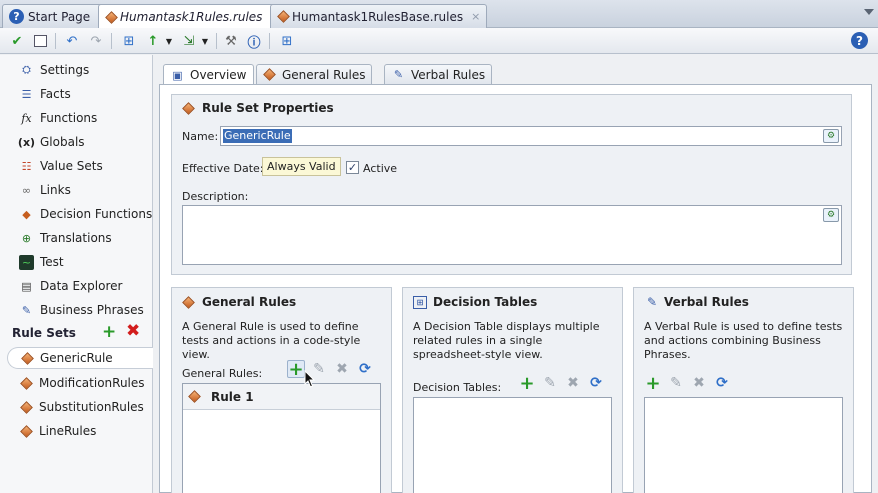 The image size is (878, 493). What do you see at coordinates (268, 108) in the screenshot?
I see `panel-title-text: Rule Set Properties` at bounding box center [268, 108].